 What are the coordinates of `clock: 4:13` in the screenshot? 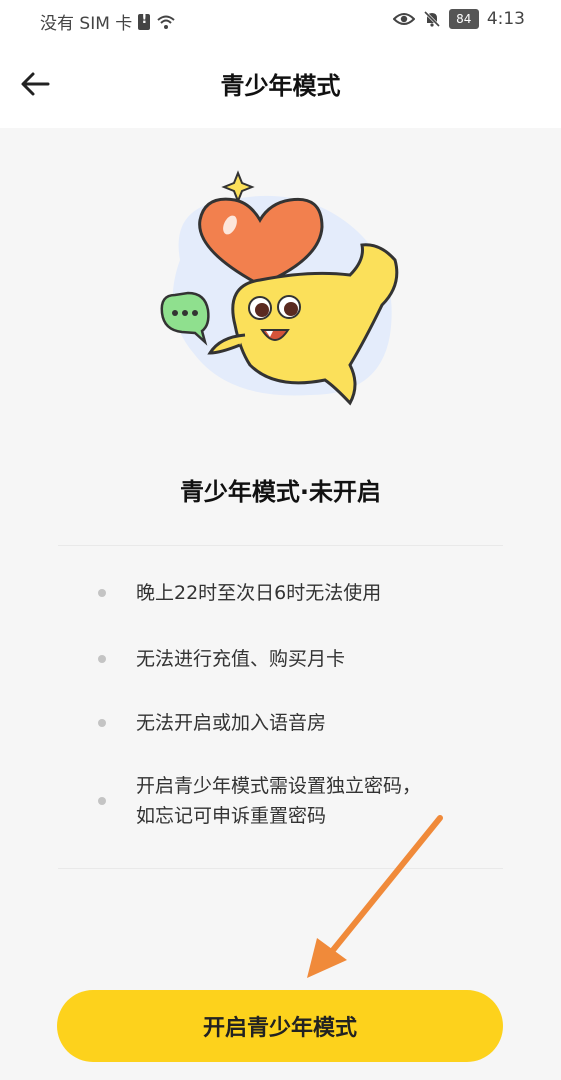 It's located at (505, 19).